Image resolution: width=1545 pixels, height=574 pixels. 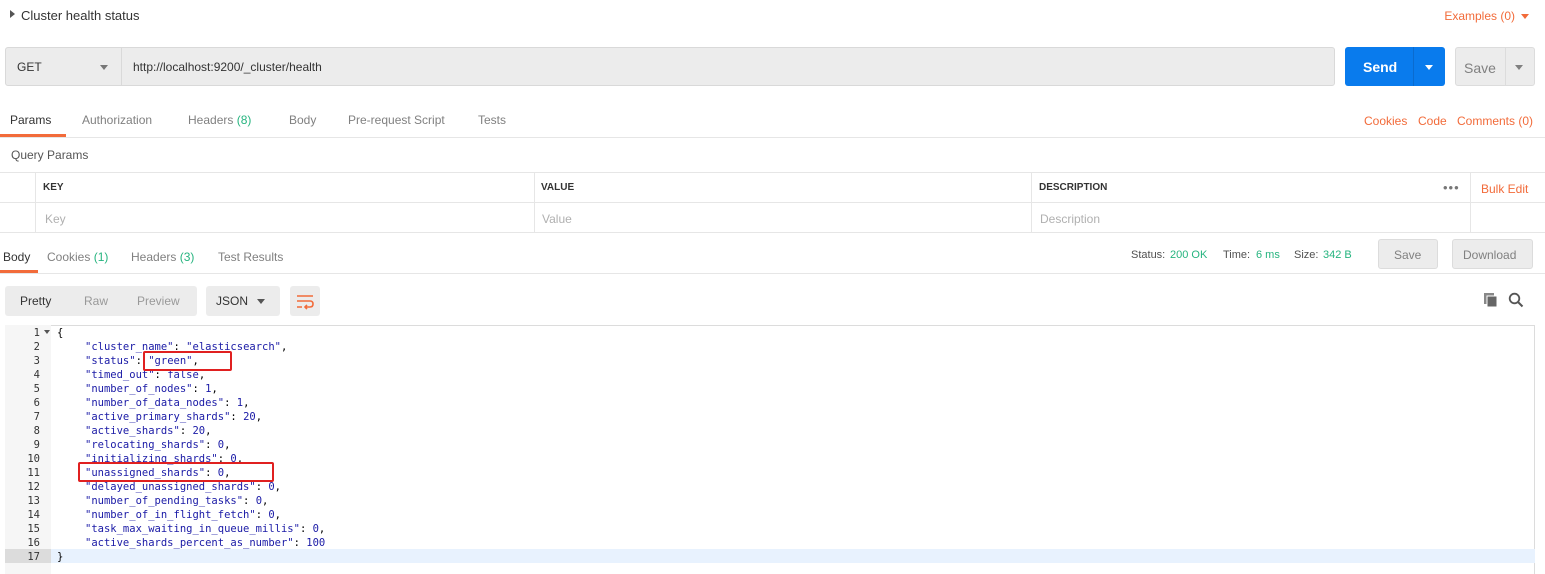 What do you see at coordinates (192, 529) in the screenshot?
I see `json-key: "task_max_waiting_in_queue_millis"` at bounding box center [192, 529].